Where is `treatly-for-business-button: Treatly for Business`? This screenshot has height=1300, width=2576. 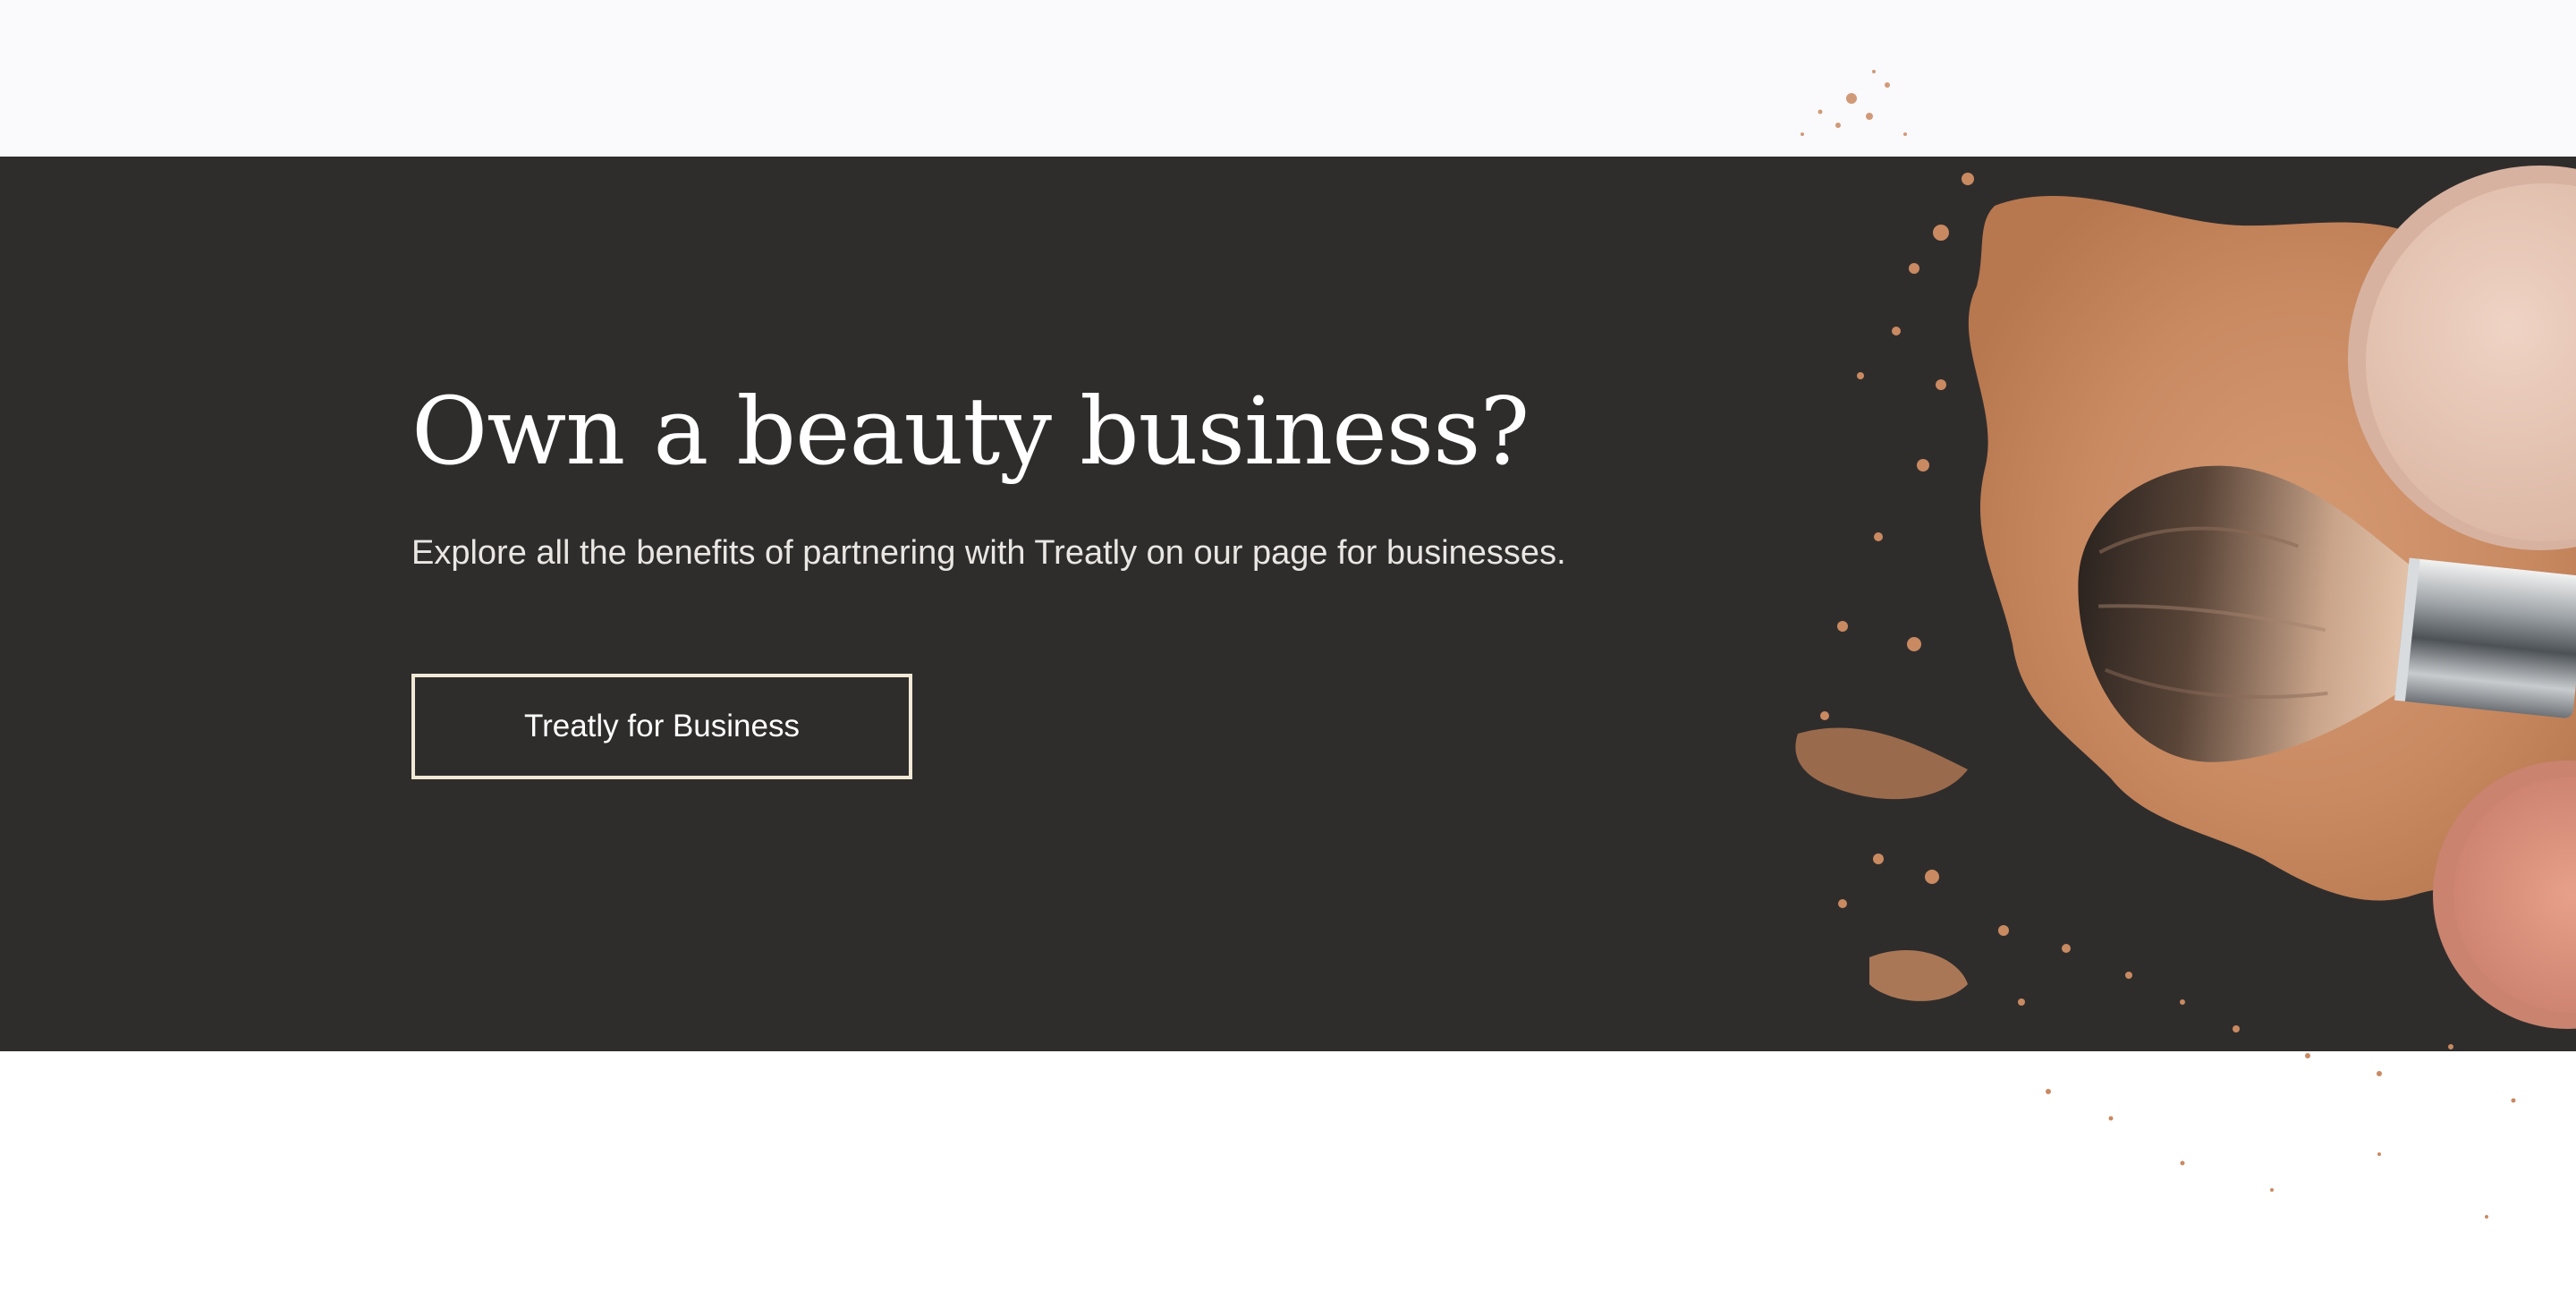
treatly-for-business-button: Treatly for Business is located at coordinates (661, 727).